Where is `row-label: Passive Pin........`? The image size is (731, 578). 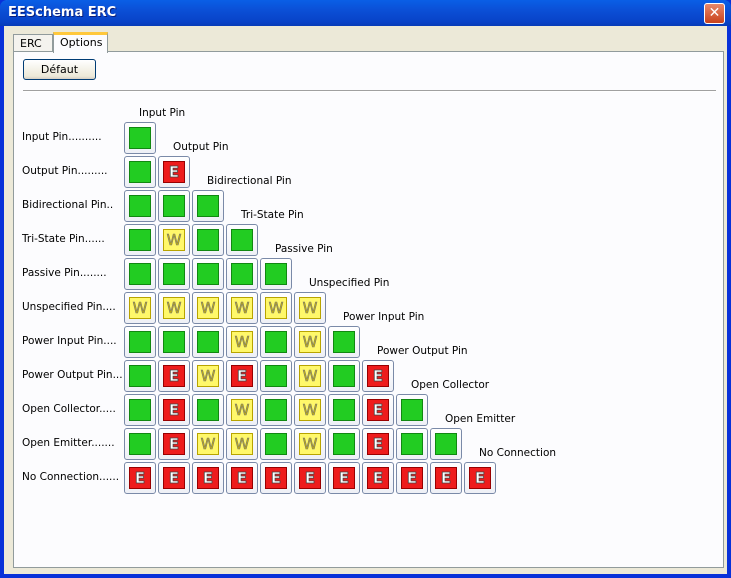
row-label: Passive Pin........ is located at coordinates (64, 273).